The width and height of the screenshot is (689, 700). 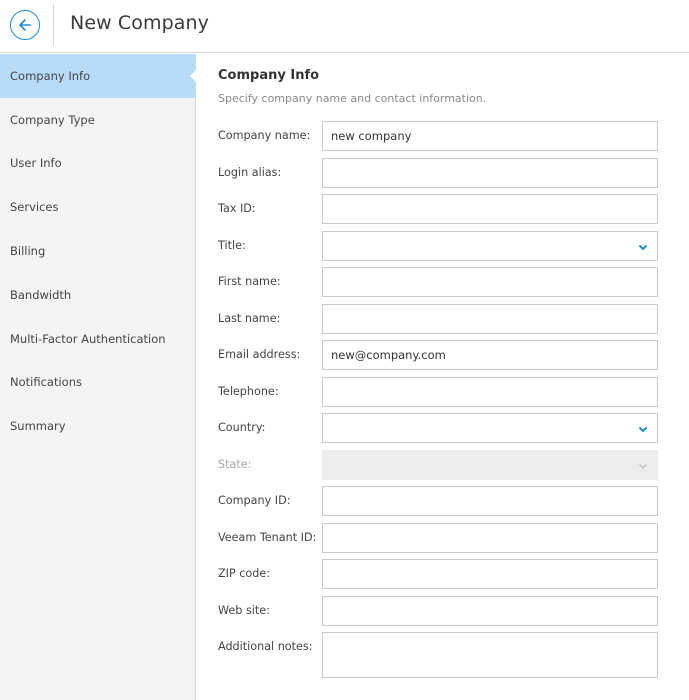 I want to click on page-title: New Company, so click(x=139, y=23).